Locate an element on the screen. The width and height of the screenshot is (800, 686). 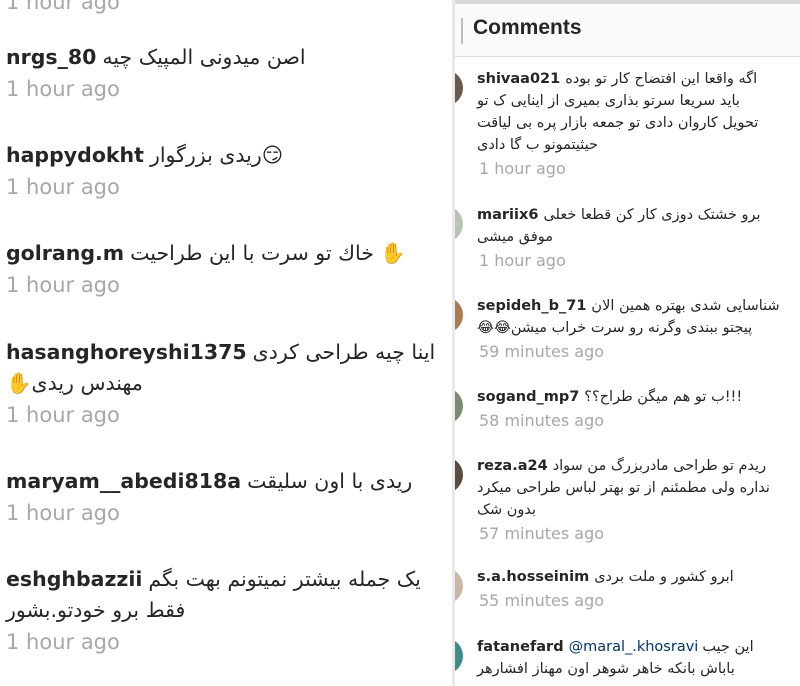
comment-text: شناسایی شدی بهتره همین الان is located at coordinates (685, 306).